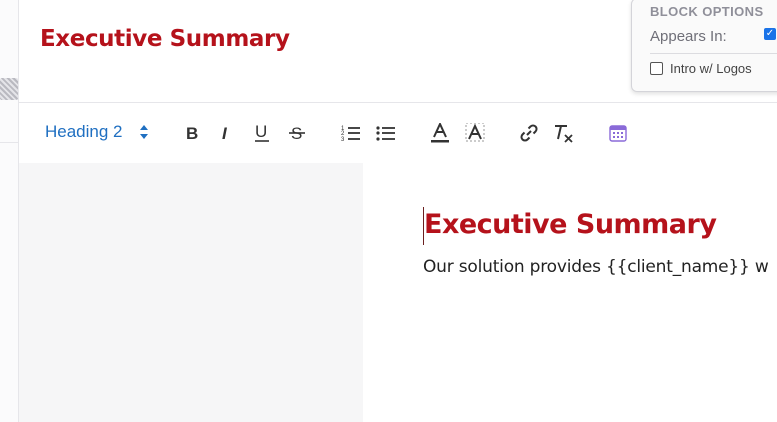  Describe the element at coordinates (475, 133) in the screenshot. I see `highlight-icon` at that location.